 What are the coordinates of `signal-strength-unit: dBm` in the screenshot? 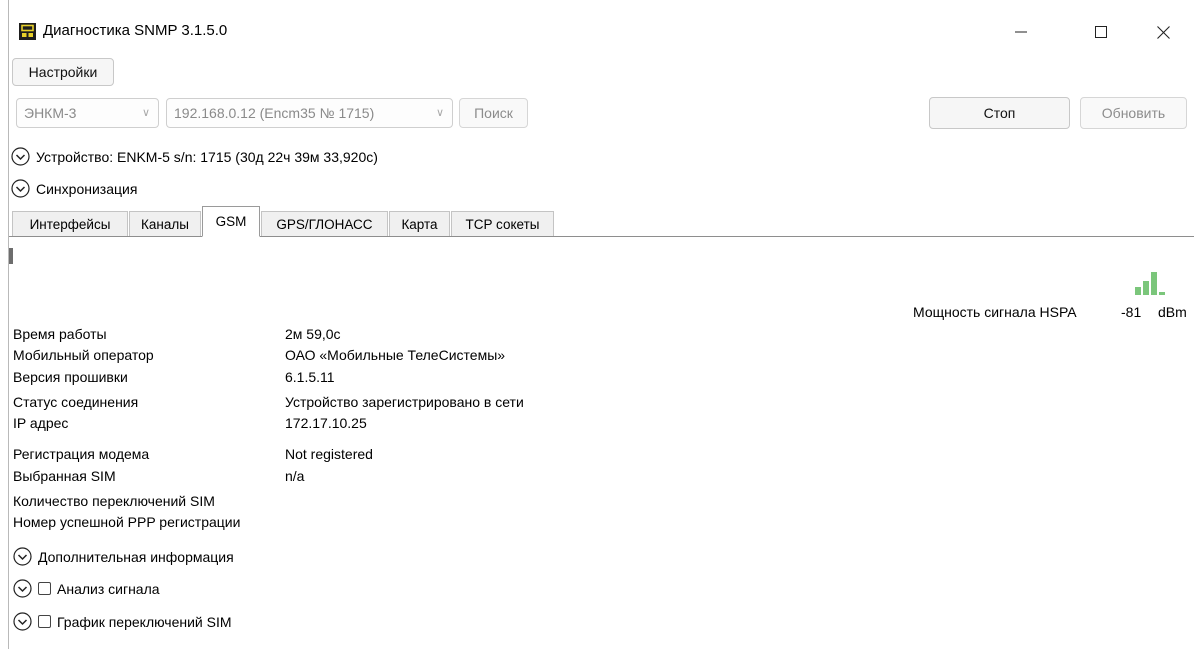 It's located at (1172, 312).